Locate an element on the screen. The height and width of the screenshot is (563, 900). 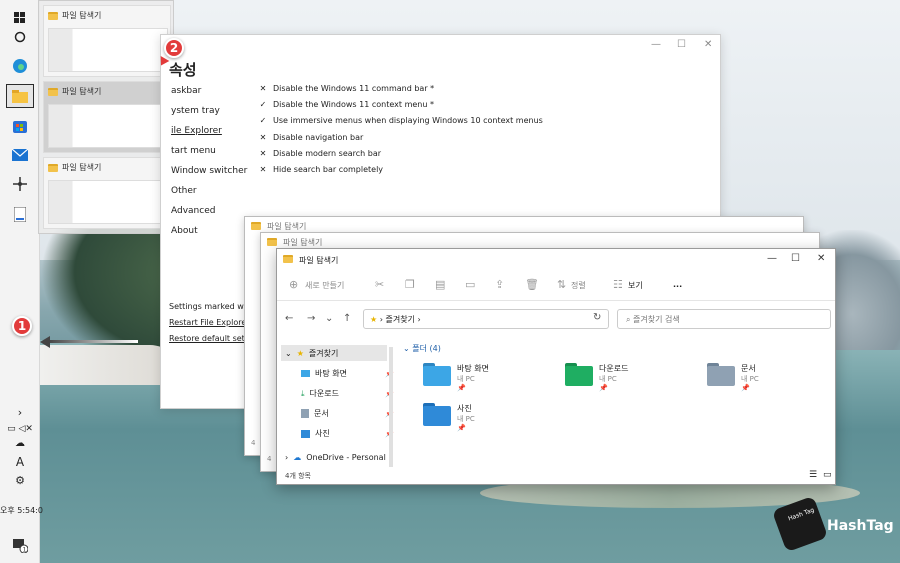
paste-icon: ▤ is located at coordinates (440, 284).